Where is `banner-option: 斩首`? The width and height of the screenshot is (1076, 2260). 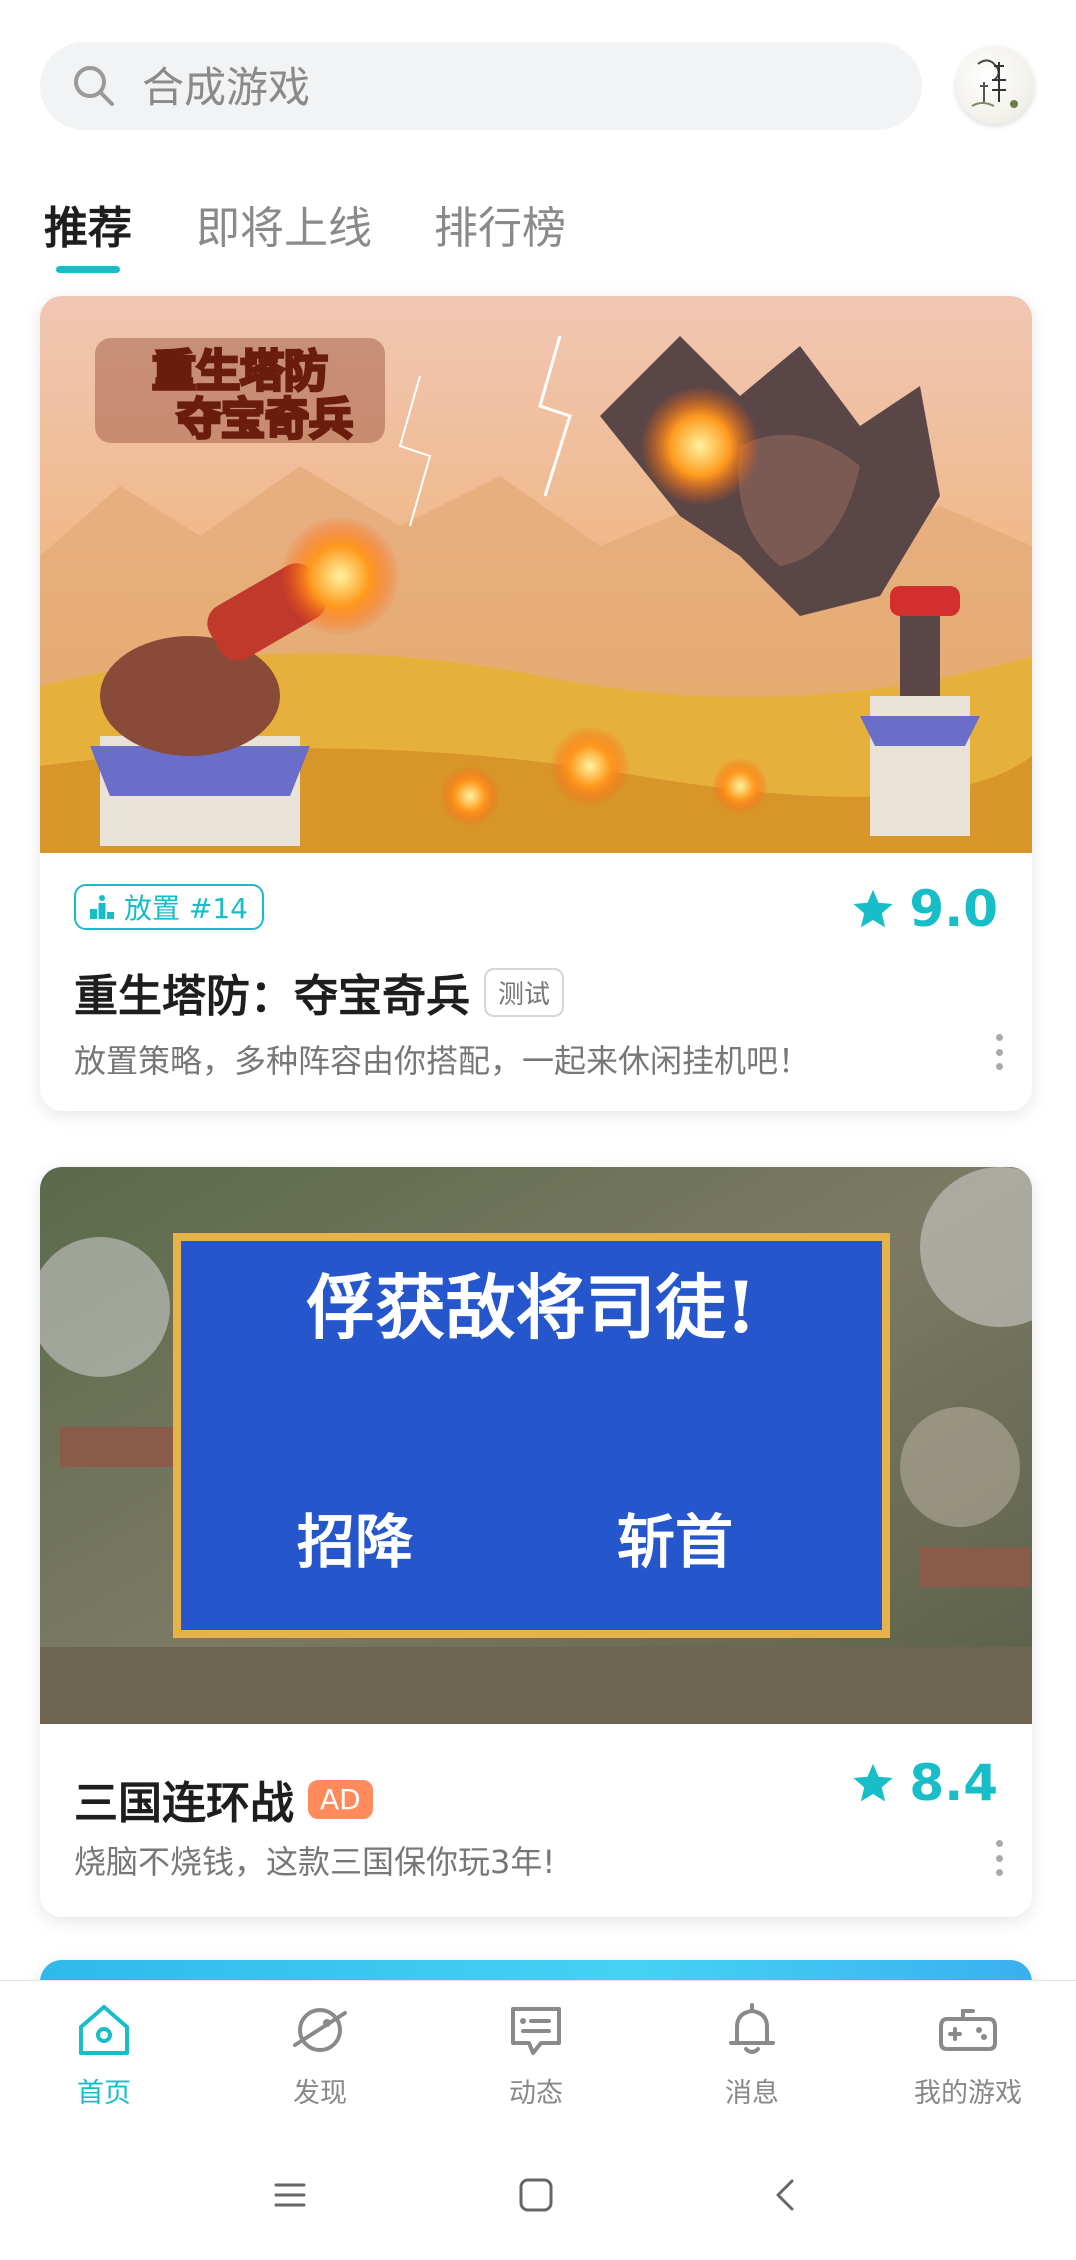 banner-option: 斩首 is located at coordinates (675, 1542).